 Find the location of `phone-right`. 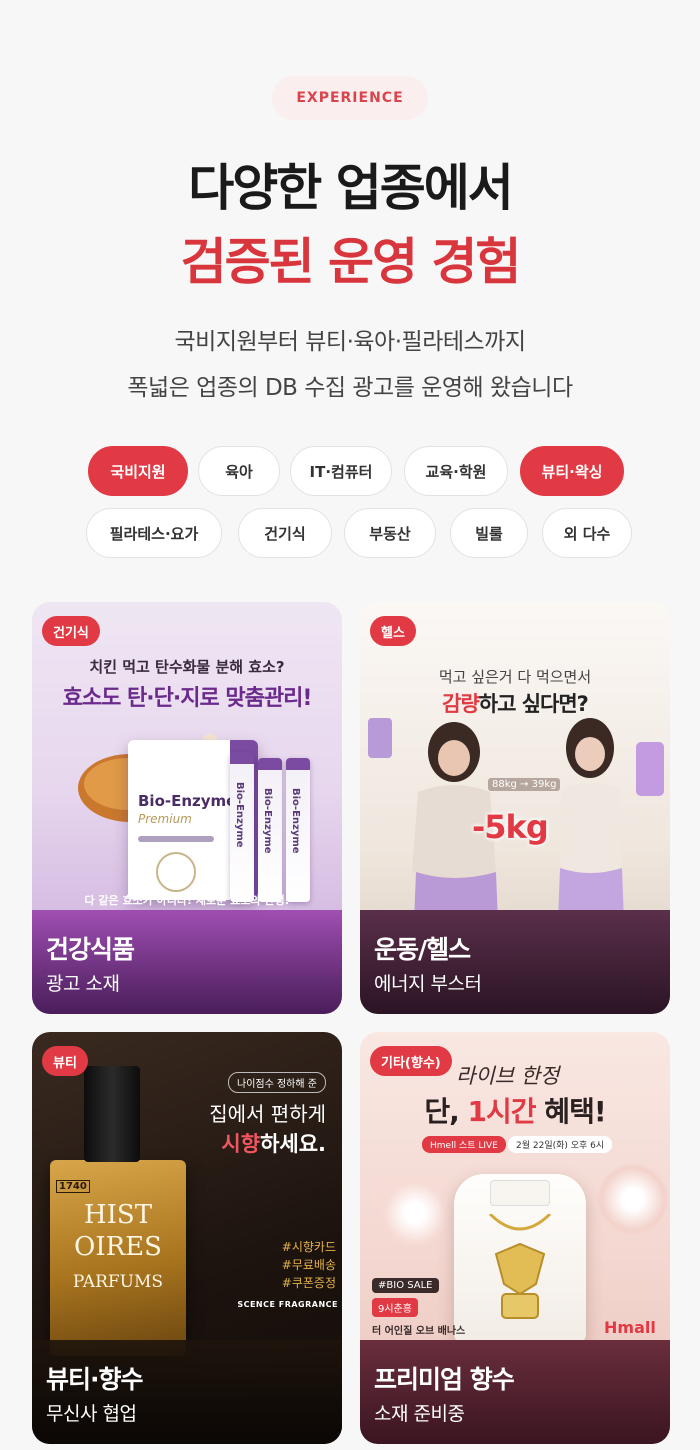

phone-right is located at coordinates (650, 769).